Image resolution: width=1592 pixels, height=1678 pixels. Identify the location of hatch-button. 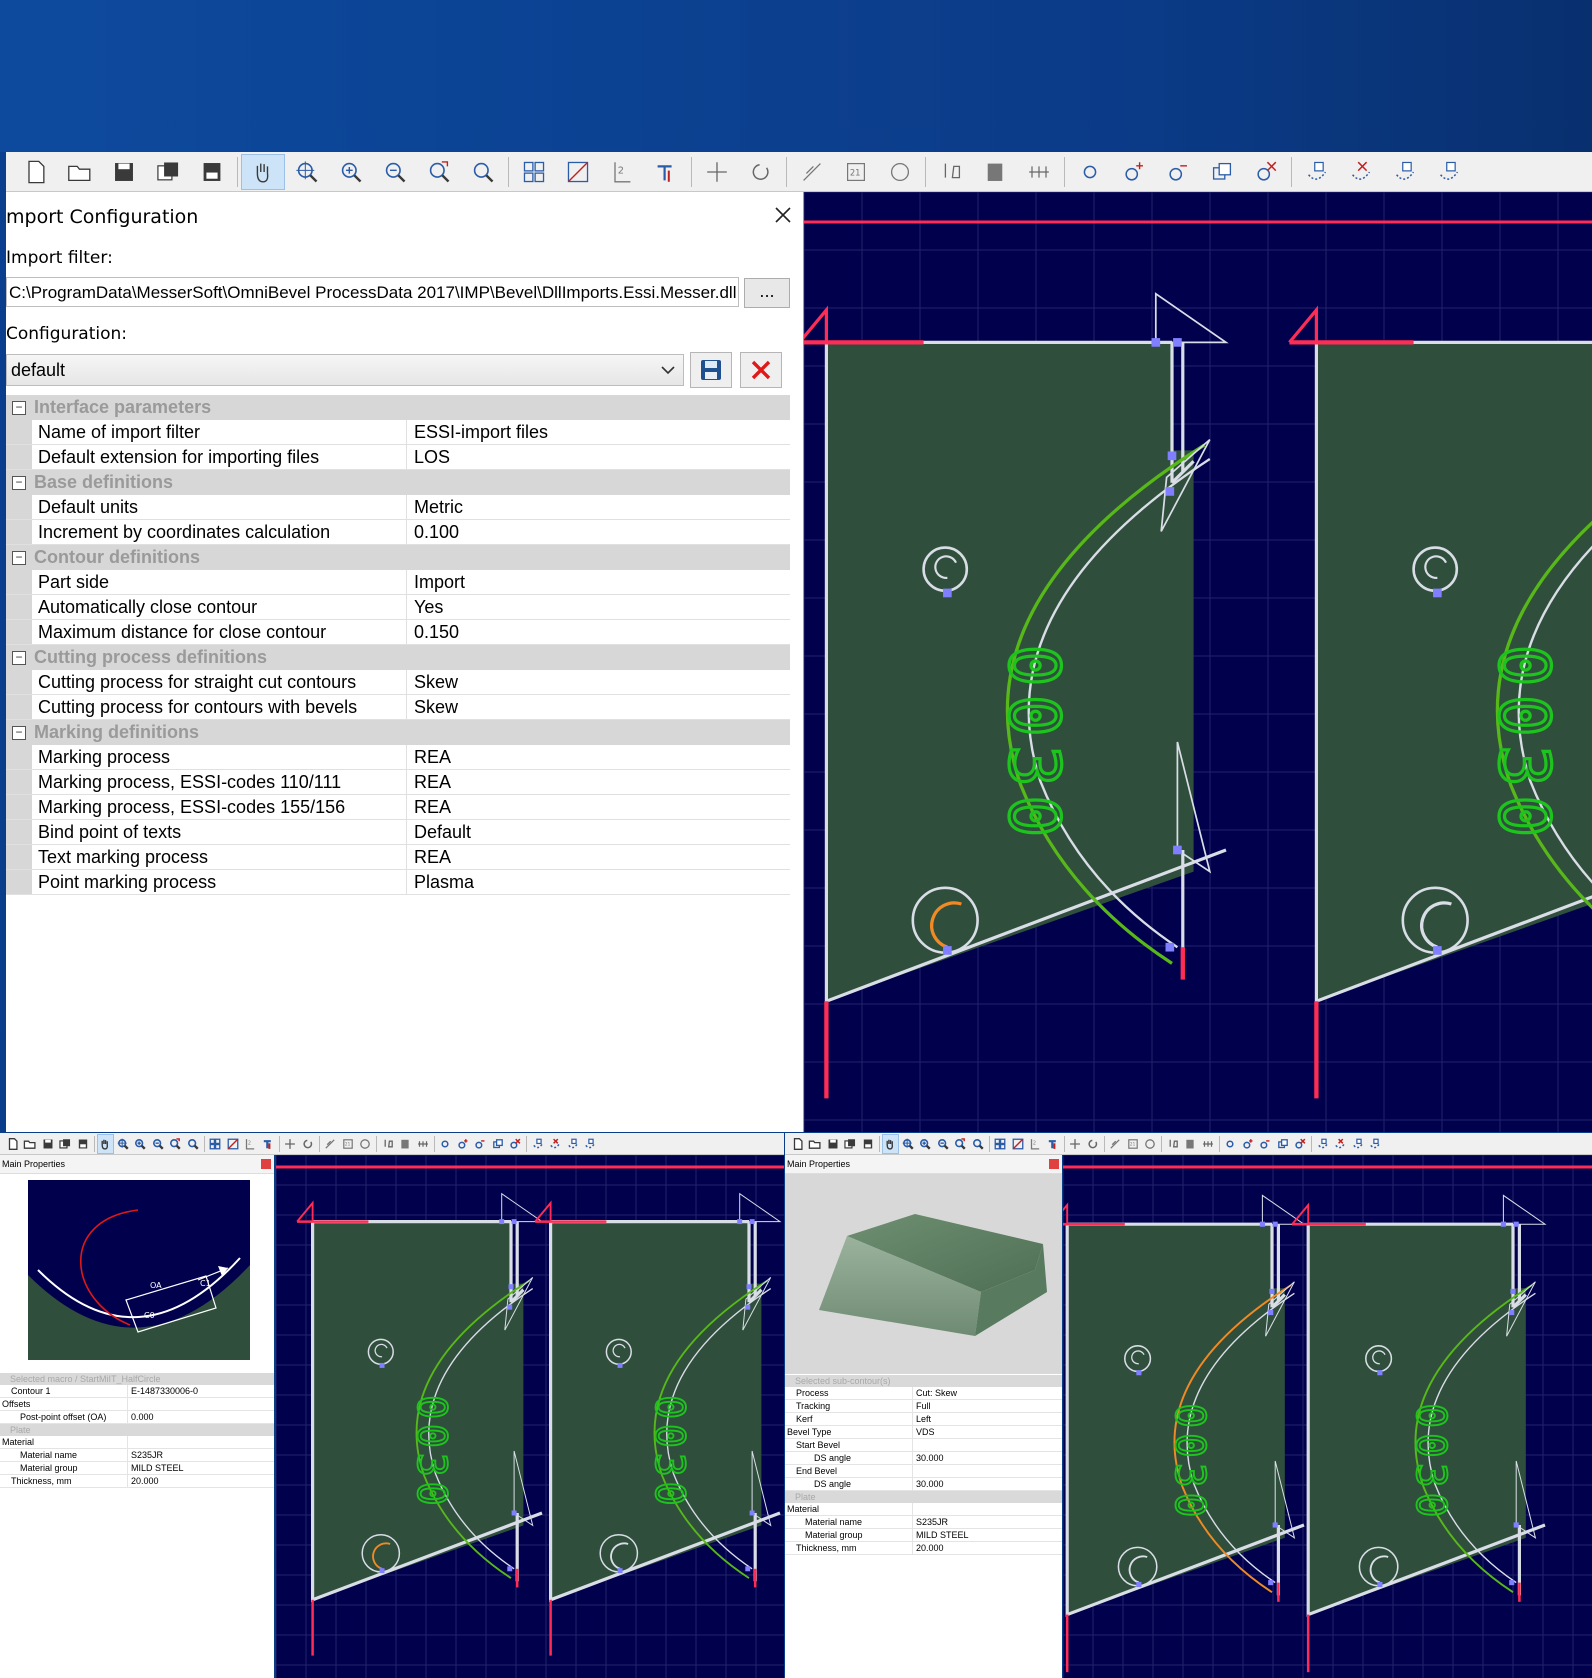
(1018, 1144).